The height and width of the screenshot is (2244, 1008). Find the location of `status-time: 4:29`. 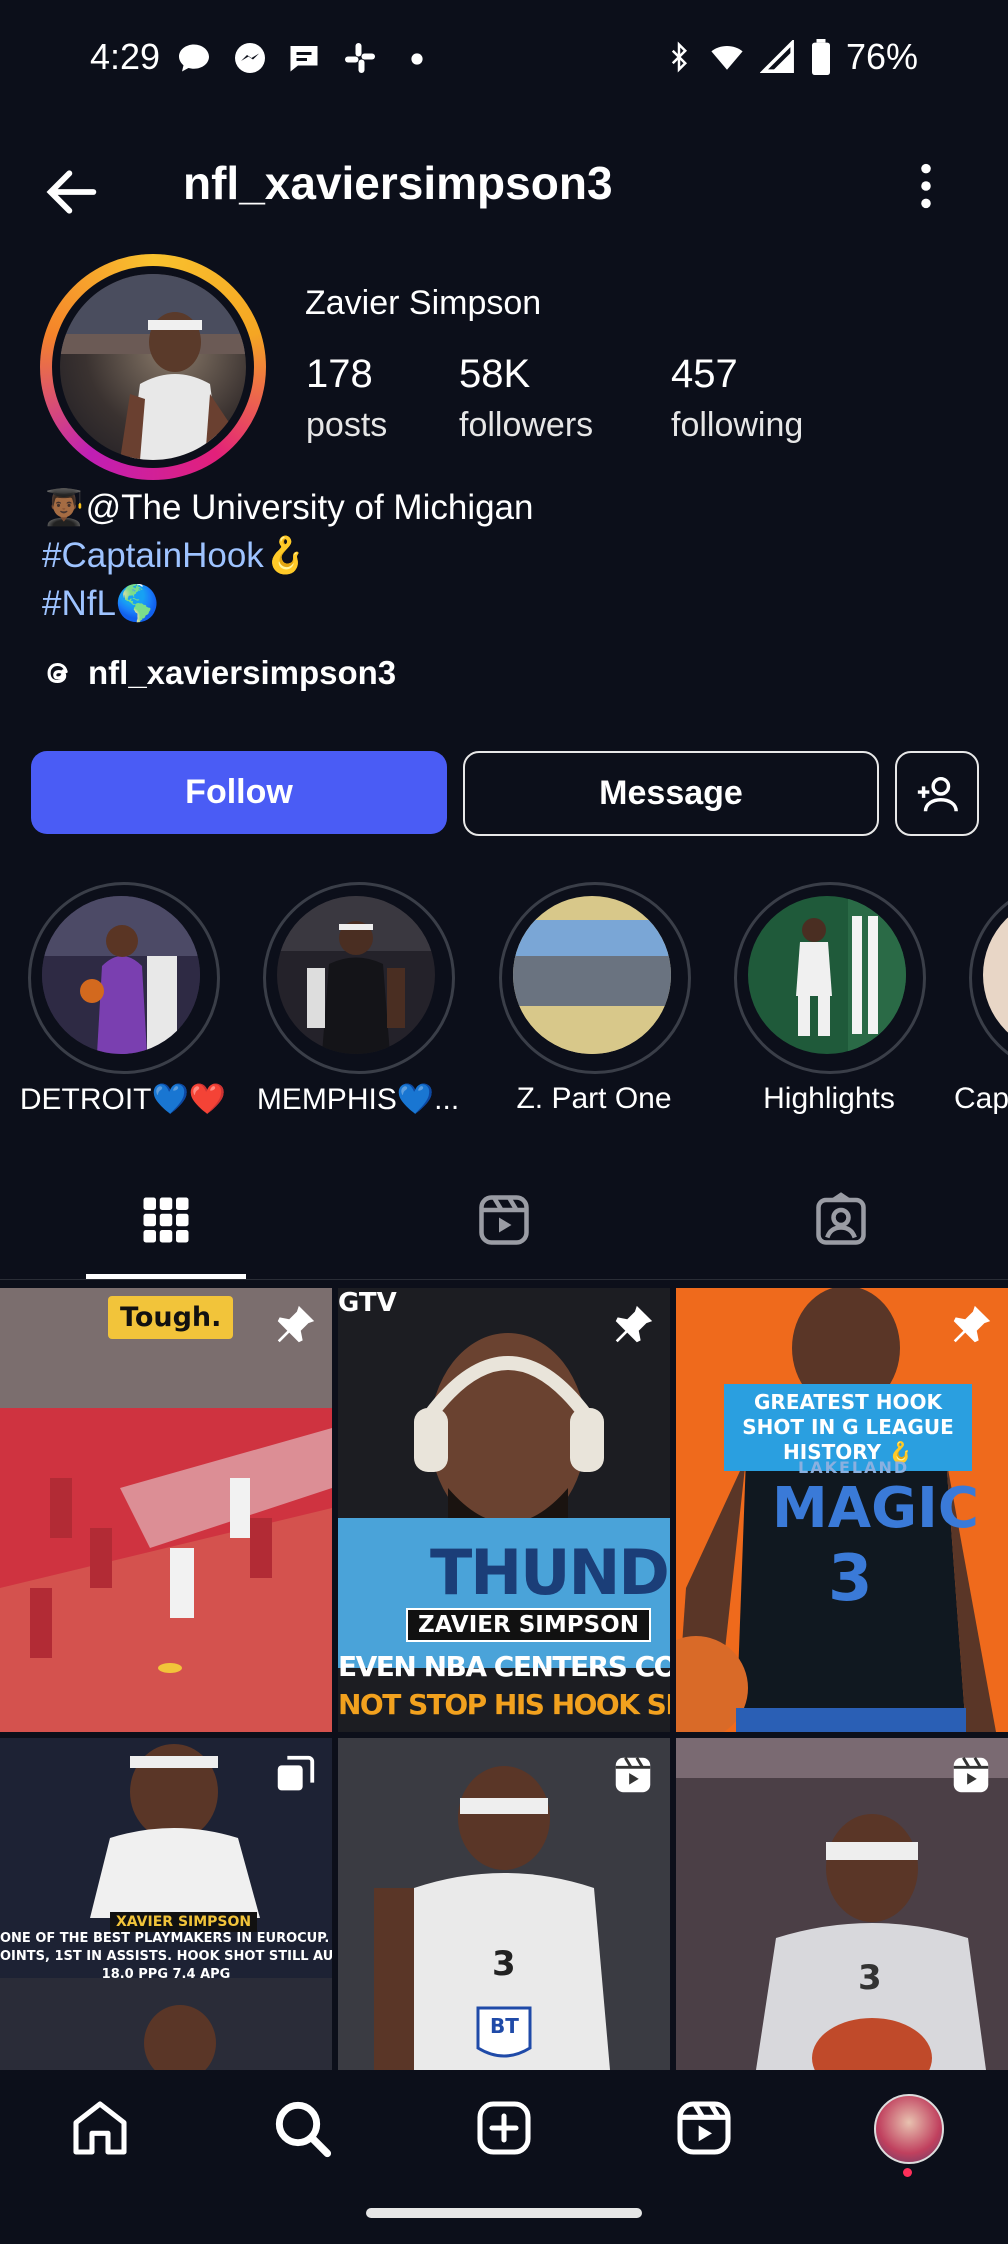

status-time: 4:29 is located at coordinates (125, 56).